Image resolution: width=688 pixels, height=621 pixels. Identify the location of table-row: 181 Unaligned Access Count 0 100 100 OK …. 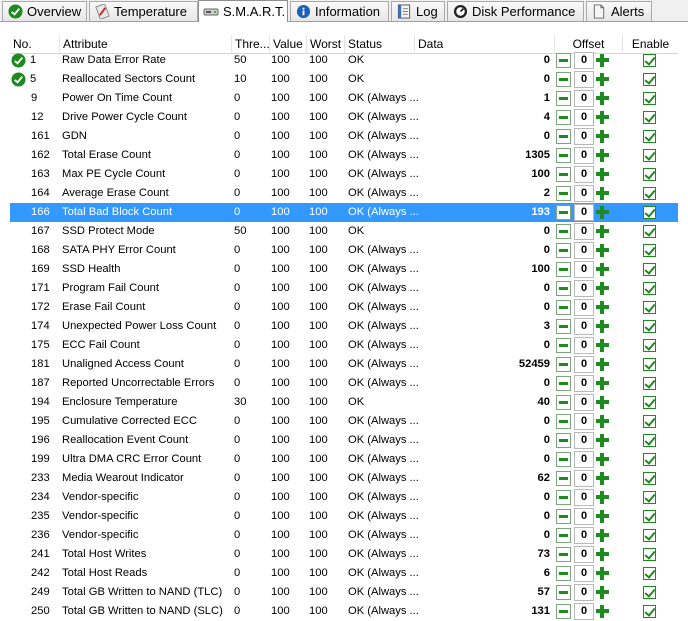
(344, 364).